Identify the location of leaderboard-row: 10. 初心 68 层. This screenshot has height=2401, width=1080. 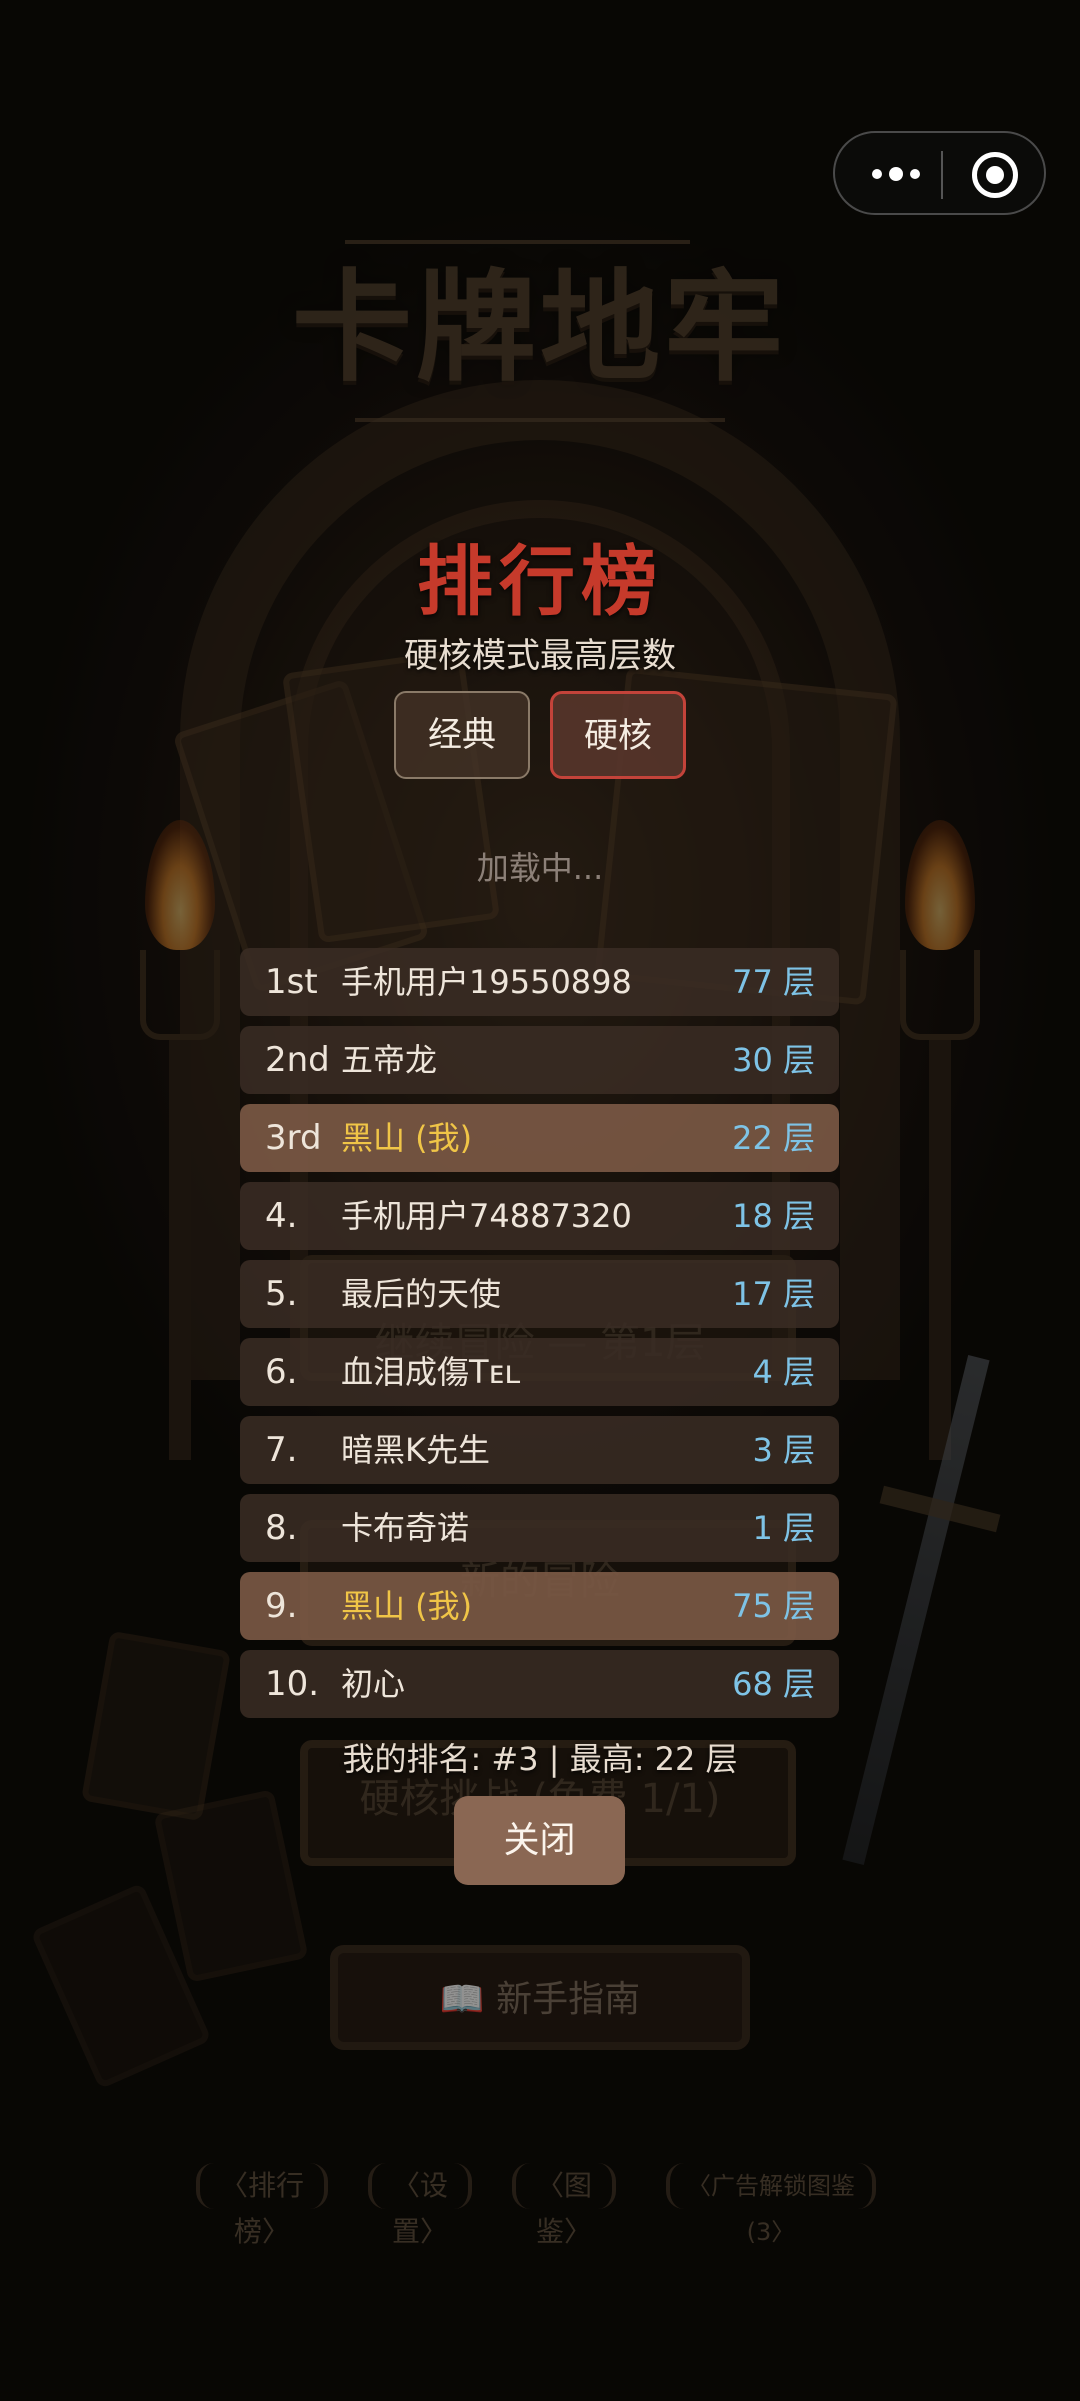
(539, 1684).